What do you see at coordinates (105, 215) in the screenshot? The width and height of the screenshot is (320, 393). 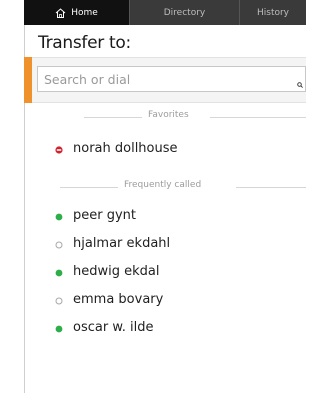 I see `contact-name: peer gynt` at bounding box center [105, 215].